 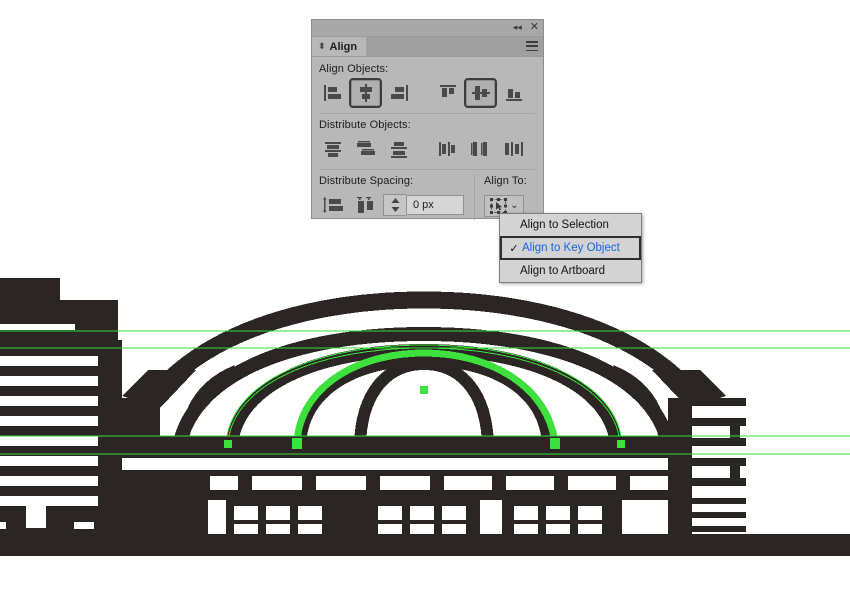 I want to click on building-ink, so click(x=61, y=407).